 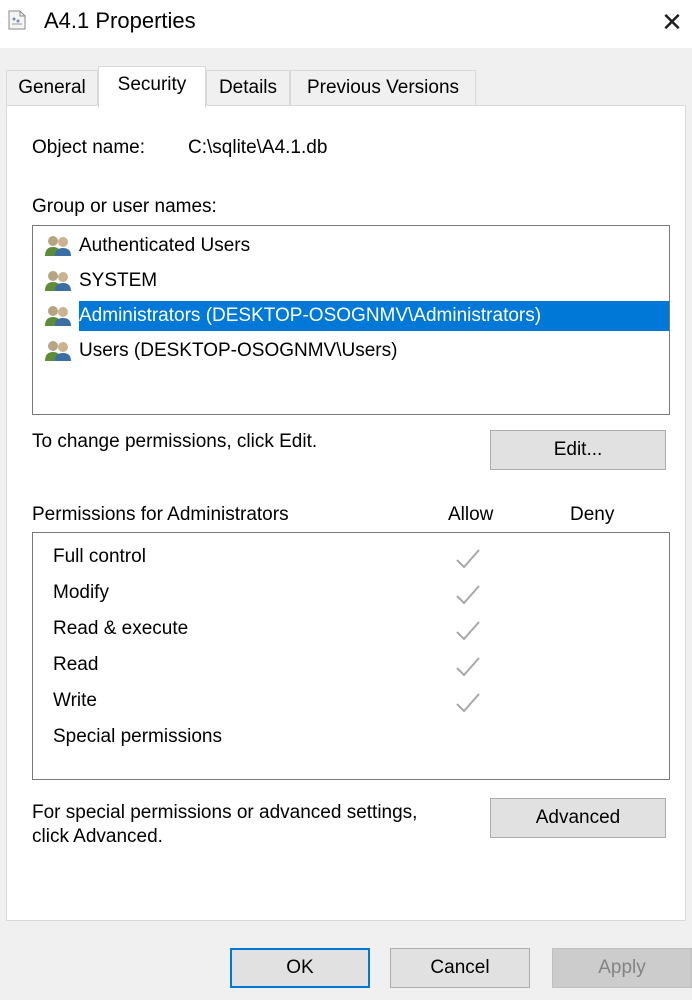 I want to click on permission-name: Read, so click(x=76, y=664).